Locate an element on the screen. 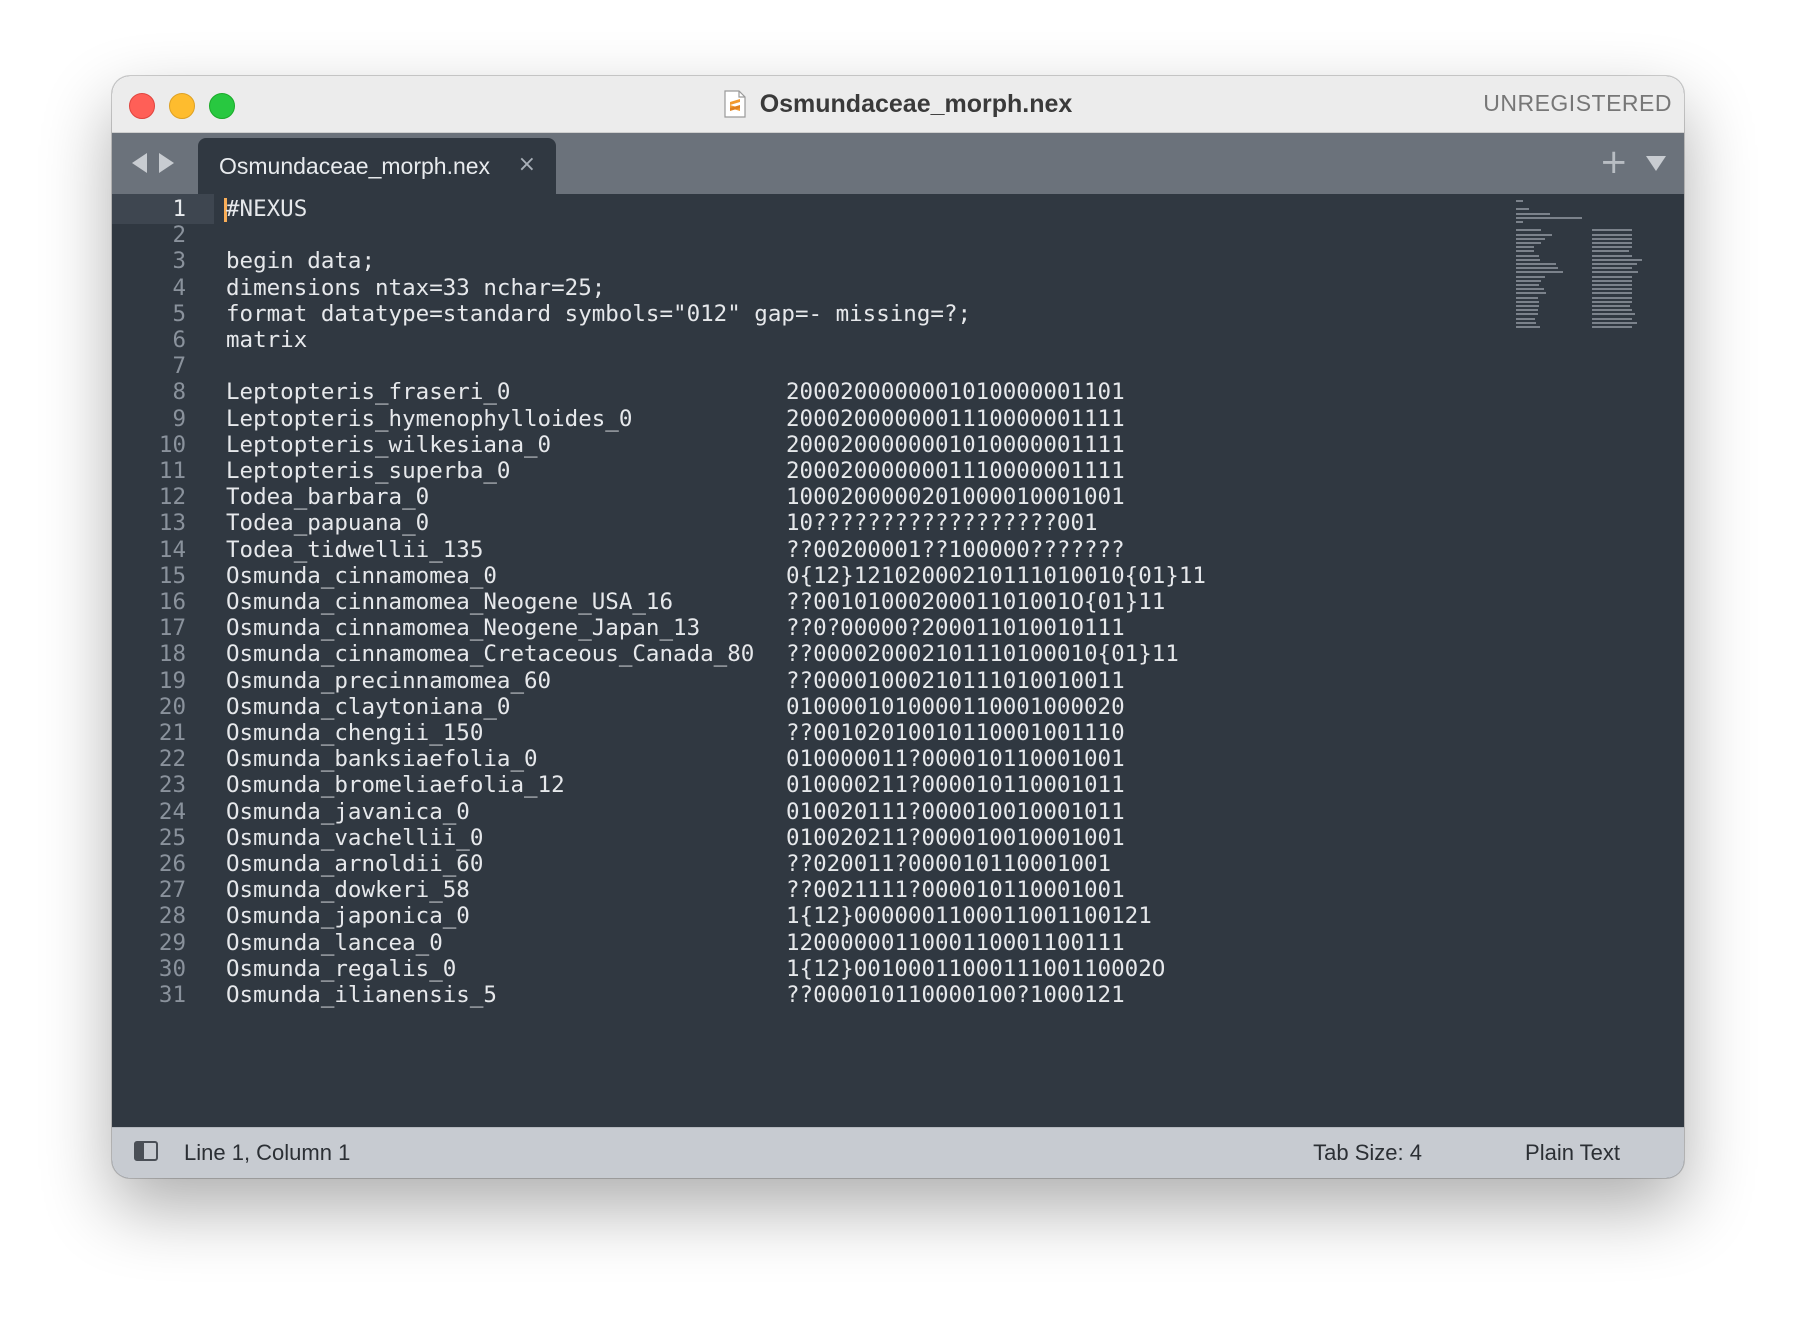 Image resolution: width=1796 pixels, height=1326 pixels. window-title: Osmundaceae_morph.nex is located at coordinates (916, 103).